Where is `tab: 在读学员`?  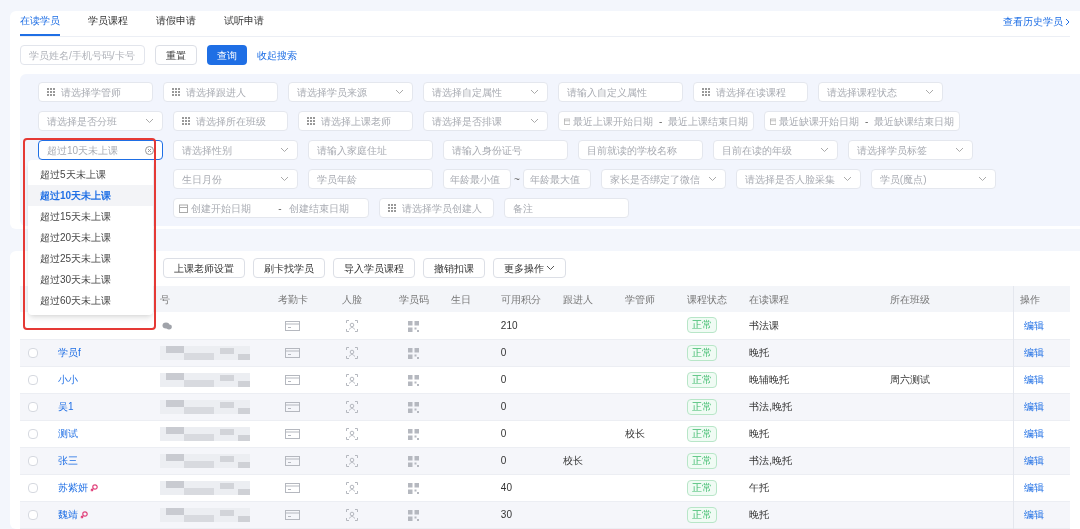 tab: 在读学员 is located at coordinates (40, 24).